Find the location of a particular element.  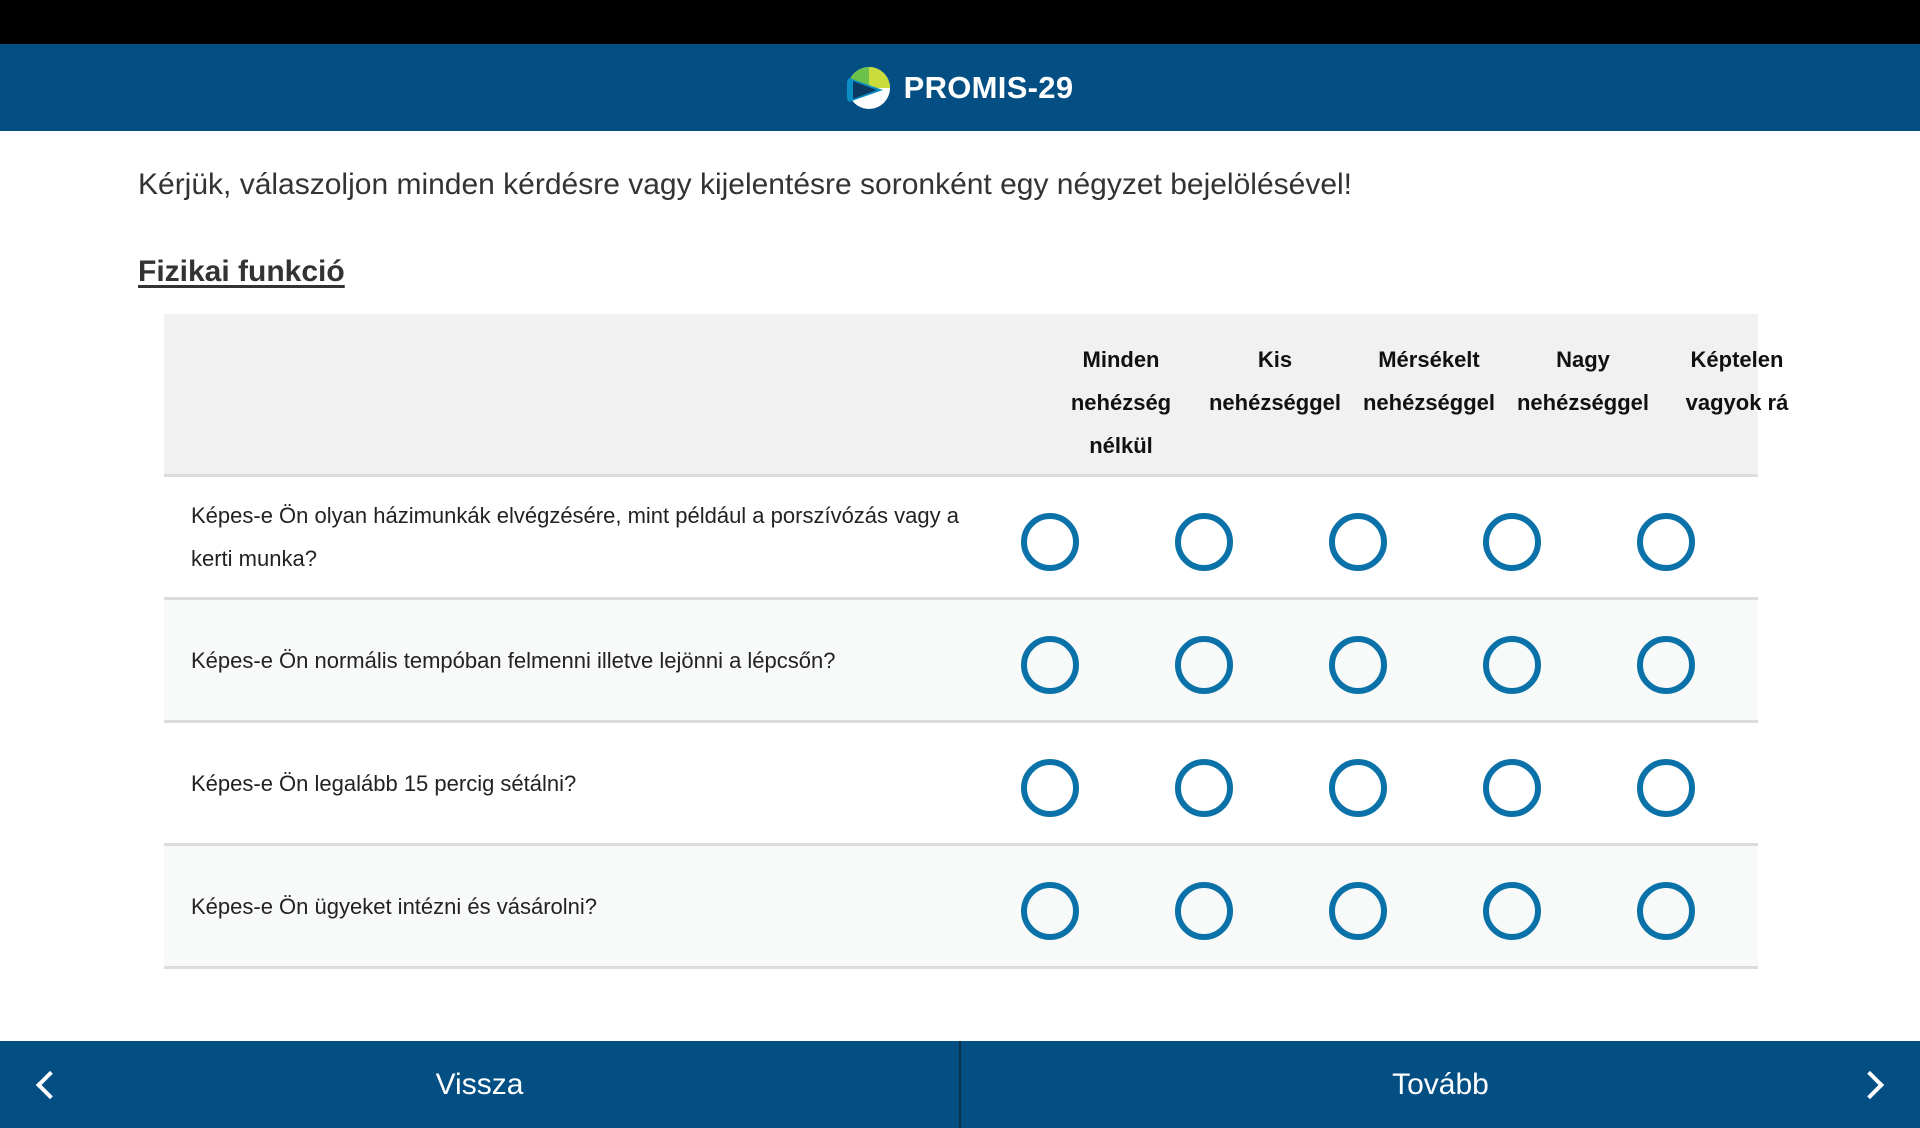

app-header: PROMIS-29 is located at coordinates (960, 87).